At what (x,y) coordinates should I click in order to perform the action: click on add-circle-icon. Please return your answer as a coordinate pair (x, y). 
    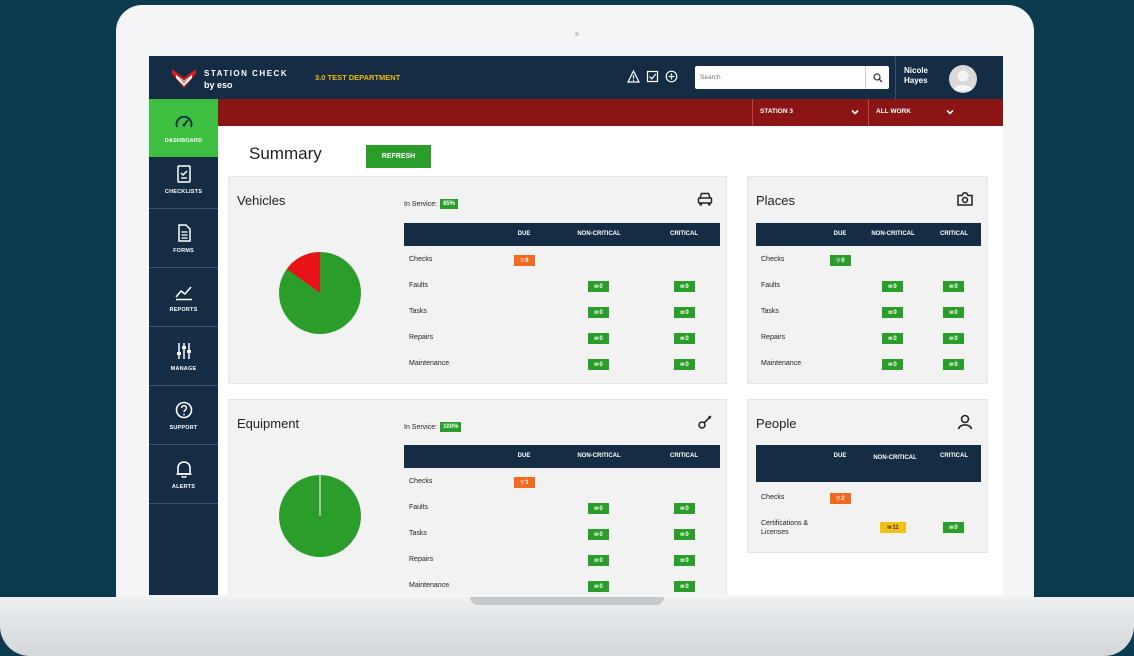
    Looking at the image, I should click on (671, 76).